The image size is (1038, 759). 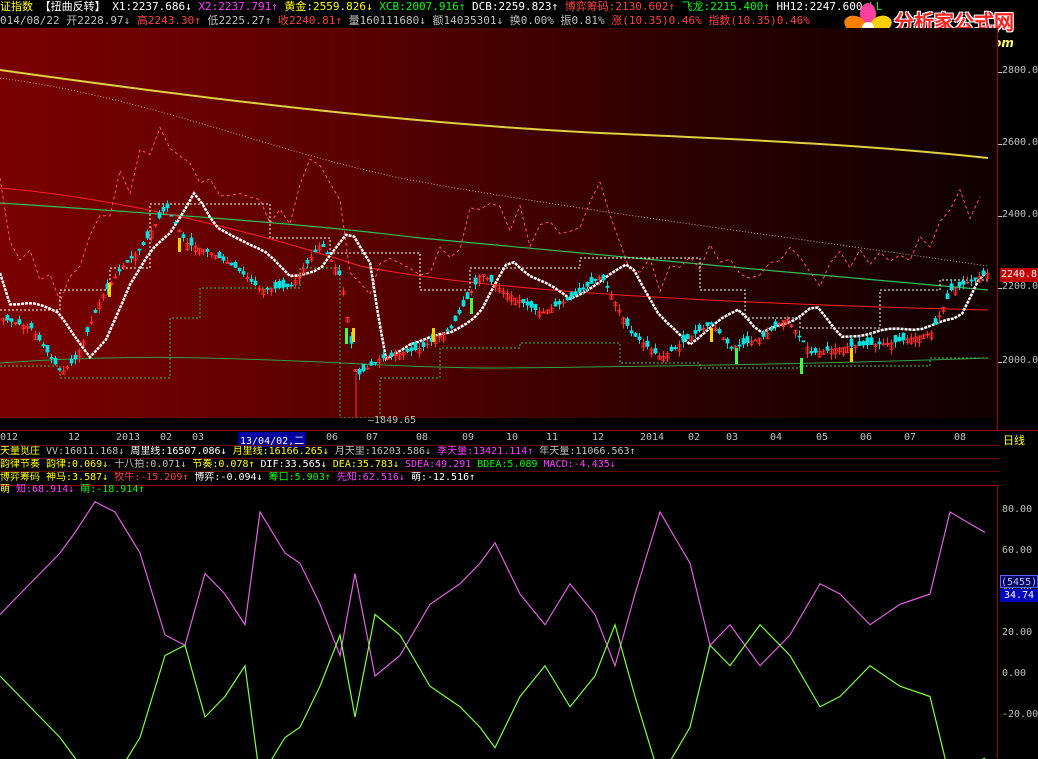 What do you see at coordinates (30, 20) in the screenshot?
I see `header2-field-0: 014/08/22` at bounding box center [30, 20].